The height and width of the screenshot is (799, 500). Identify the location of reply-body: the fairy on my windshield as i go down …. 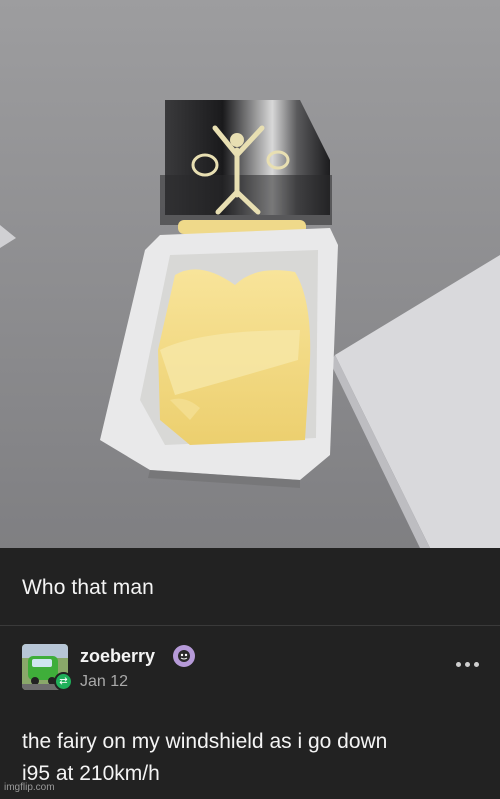
(252, 758).